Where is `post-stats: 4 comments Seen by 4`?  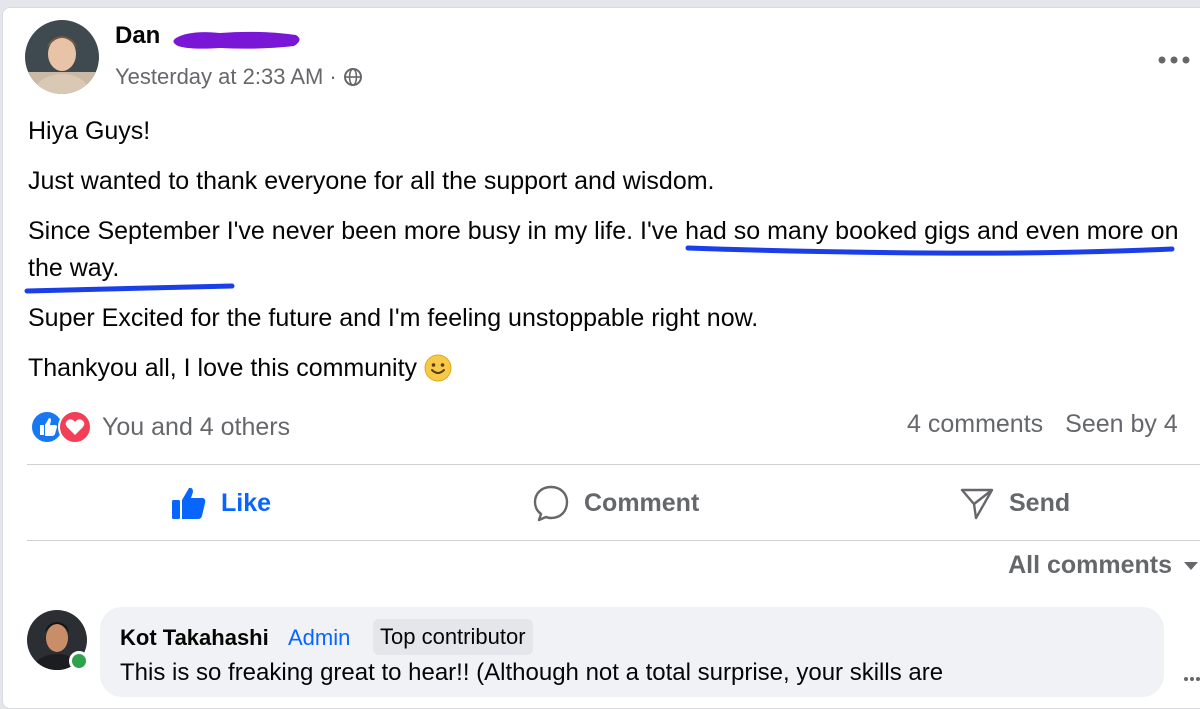
post-stats: 4 comments Seen by 4 is located at coordinates (1042, 424).